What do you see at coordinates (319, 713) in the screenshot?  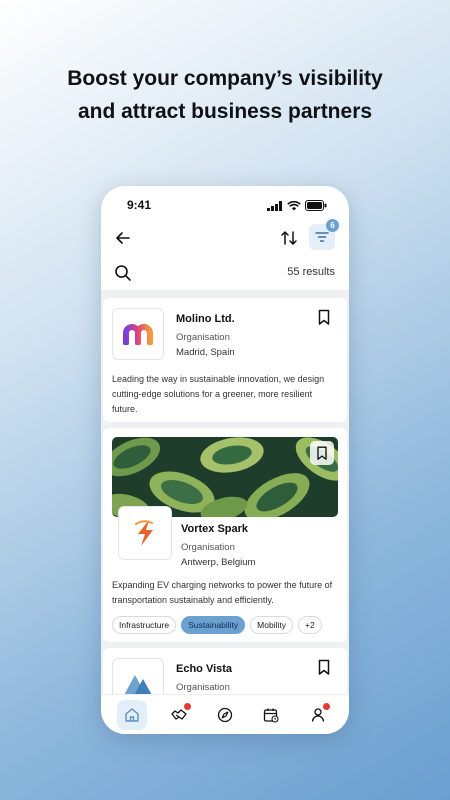 I see `nav-profile` at bounding box center [319, 713].